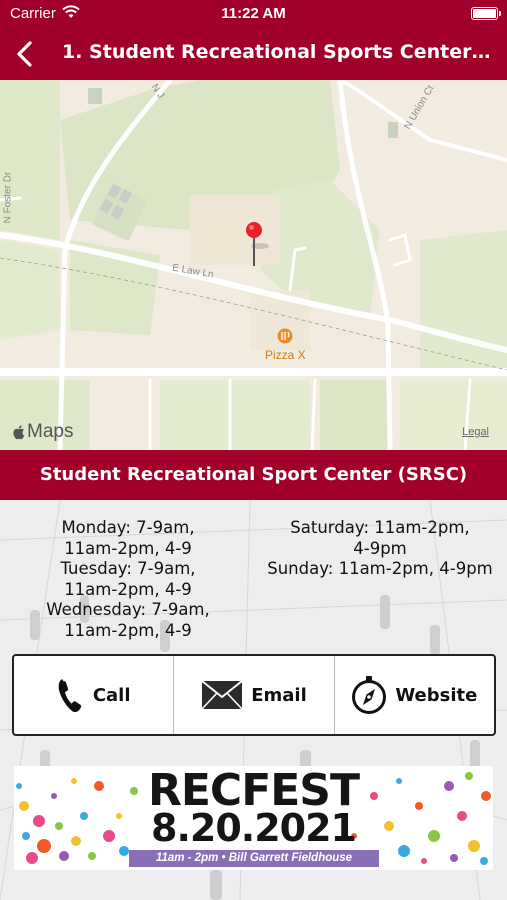 This screenshot has width=507, height=900. I want to click on status-time: 11:22 AM, so click(253, 13).